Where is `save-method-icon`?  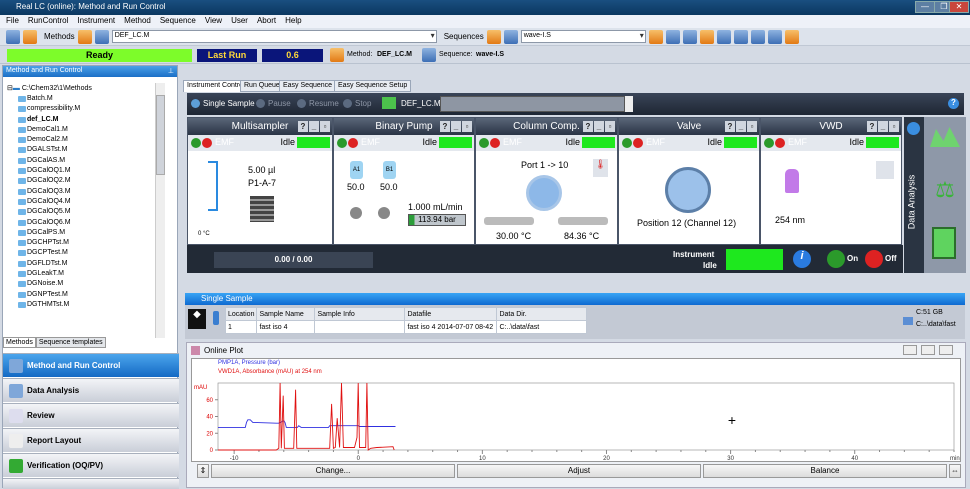 save-method-icon is located at coordinates (101, 36).